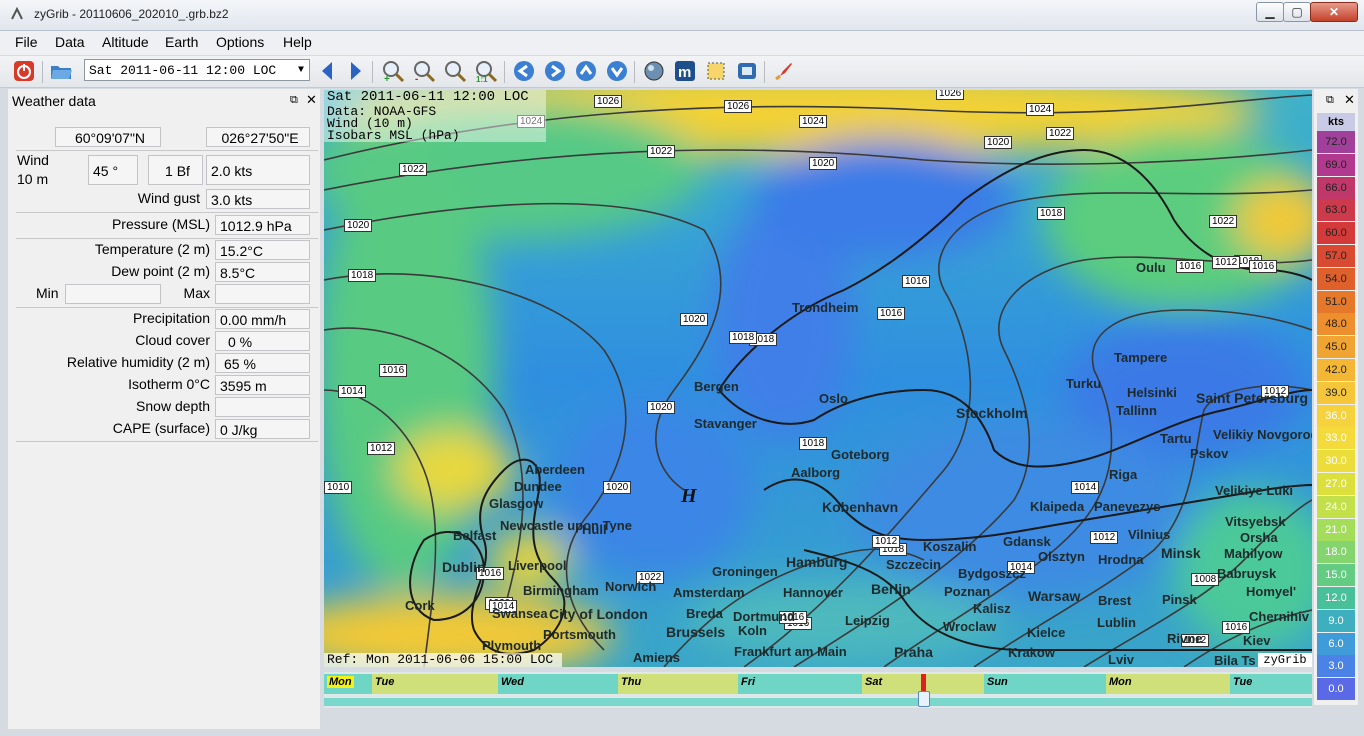 The image size is (1364, 736). Describe the element at coordinates (682, 43) in the screenshot. I see `menu-bar: File Data Altitude Earth Options Help` at that location.